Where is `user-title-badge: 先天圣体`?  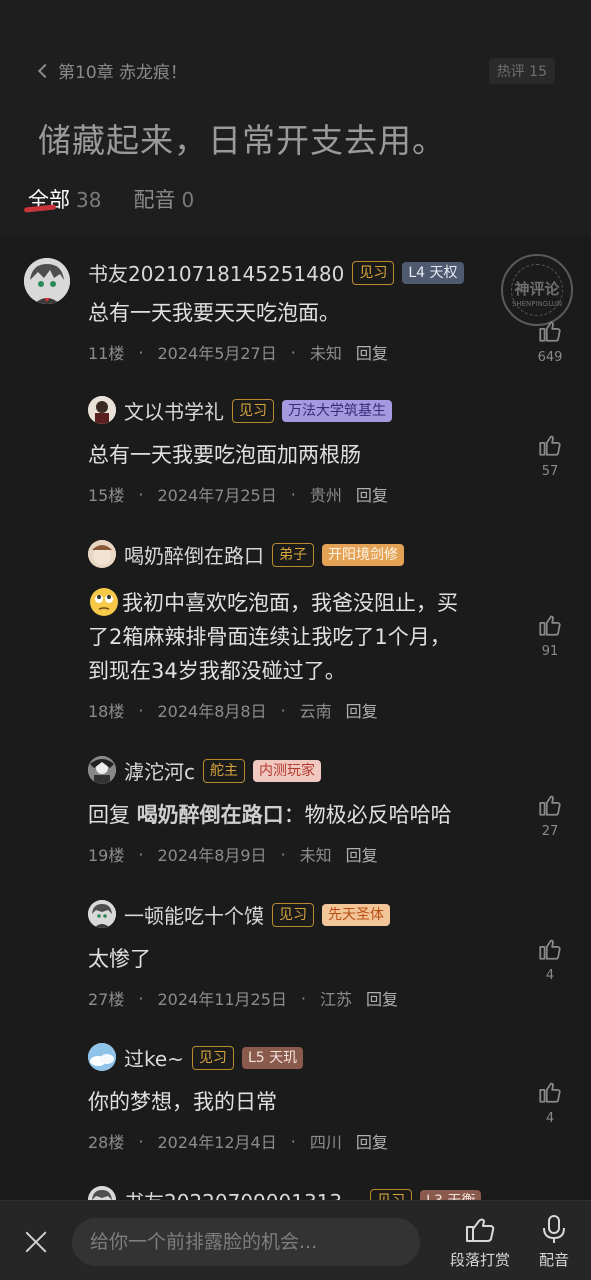 user-title-badge: 先天圣体 is located at coordinates (356, 914).